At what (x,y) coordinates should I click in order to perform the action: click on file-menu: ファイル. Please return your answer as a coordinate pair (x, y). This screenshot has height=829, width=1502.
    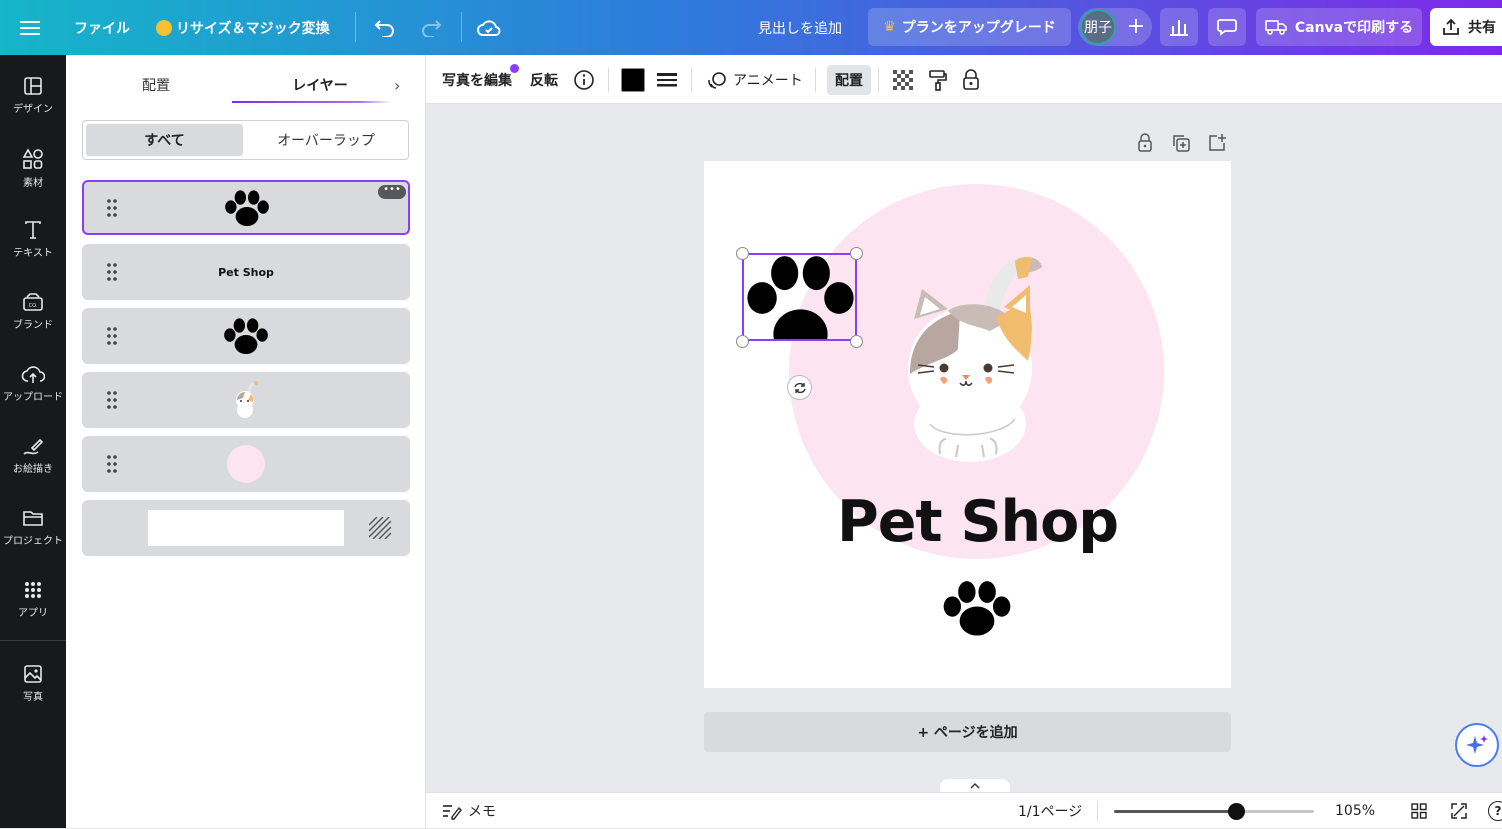
    Looking at the image, I should click on (102, 27).